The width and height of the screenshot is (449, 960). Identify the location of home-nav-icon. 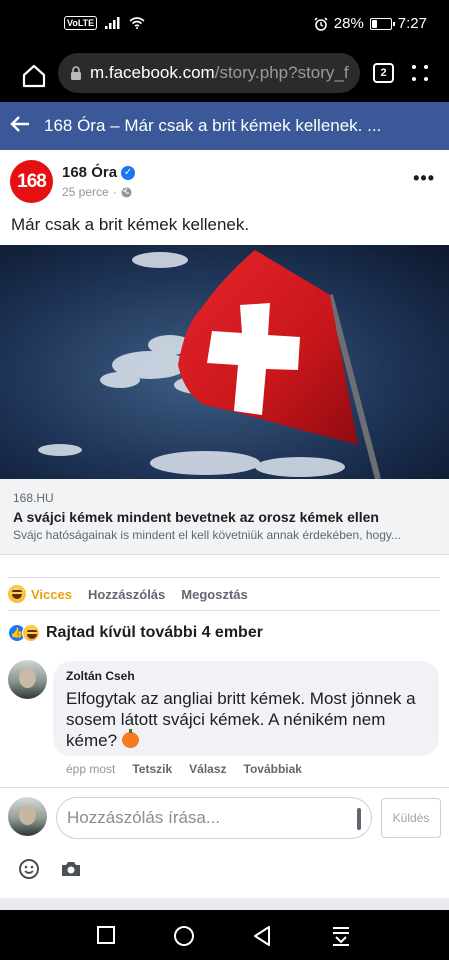
(184, 936).